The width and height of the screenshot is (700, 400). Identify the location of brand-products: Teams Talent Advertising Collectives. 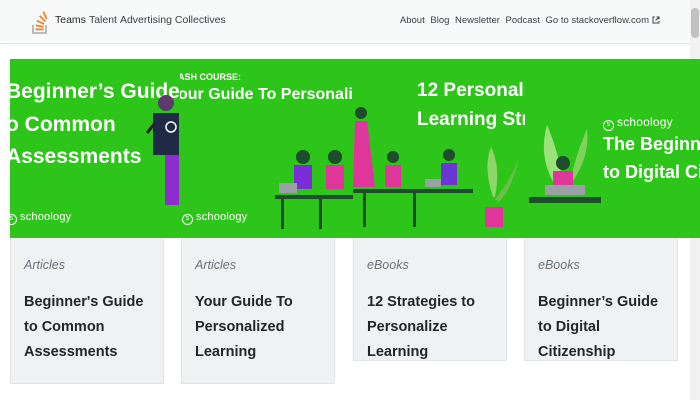
(142, 20).